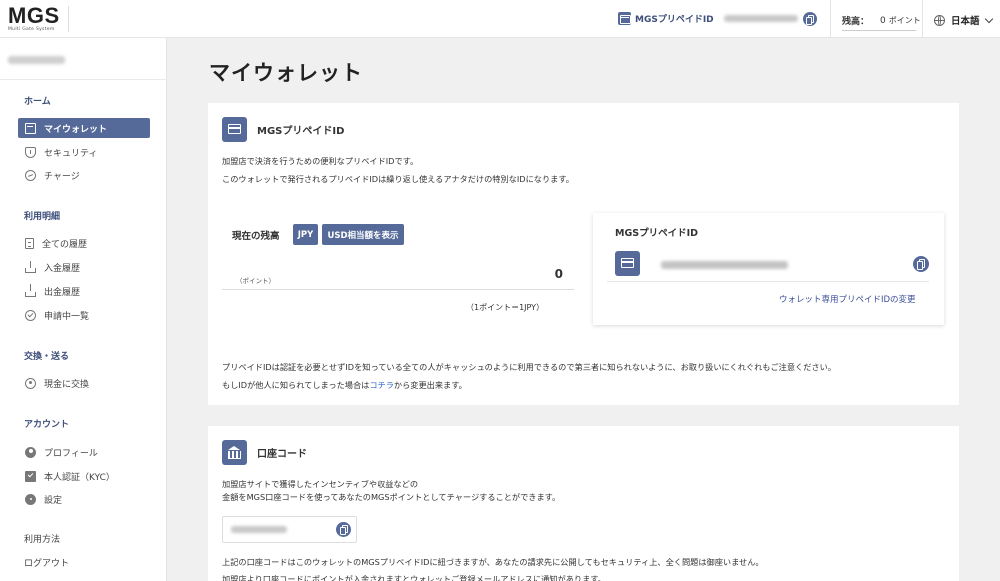 Image resolution: width=1000 pixels, height=581 pixels. Describe the element at coordinates (79, 477) in the screenshot. I see `sidebar-item-label: 本人認証（KYC）` at that location.